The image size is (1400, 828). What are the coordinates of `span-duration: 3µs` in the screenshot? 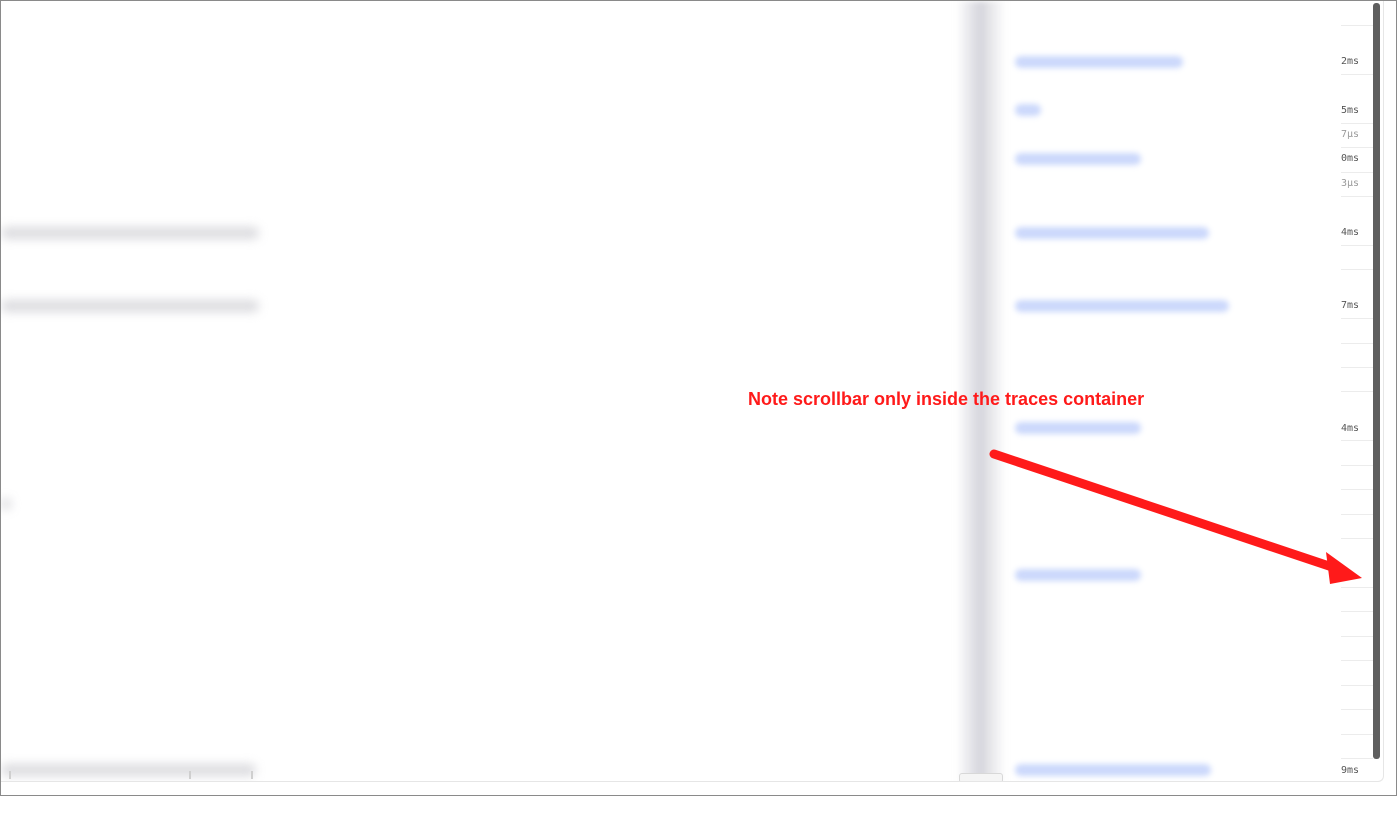 It's located at (1350, 183).